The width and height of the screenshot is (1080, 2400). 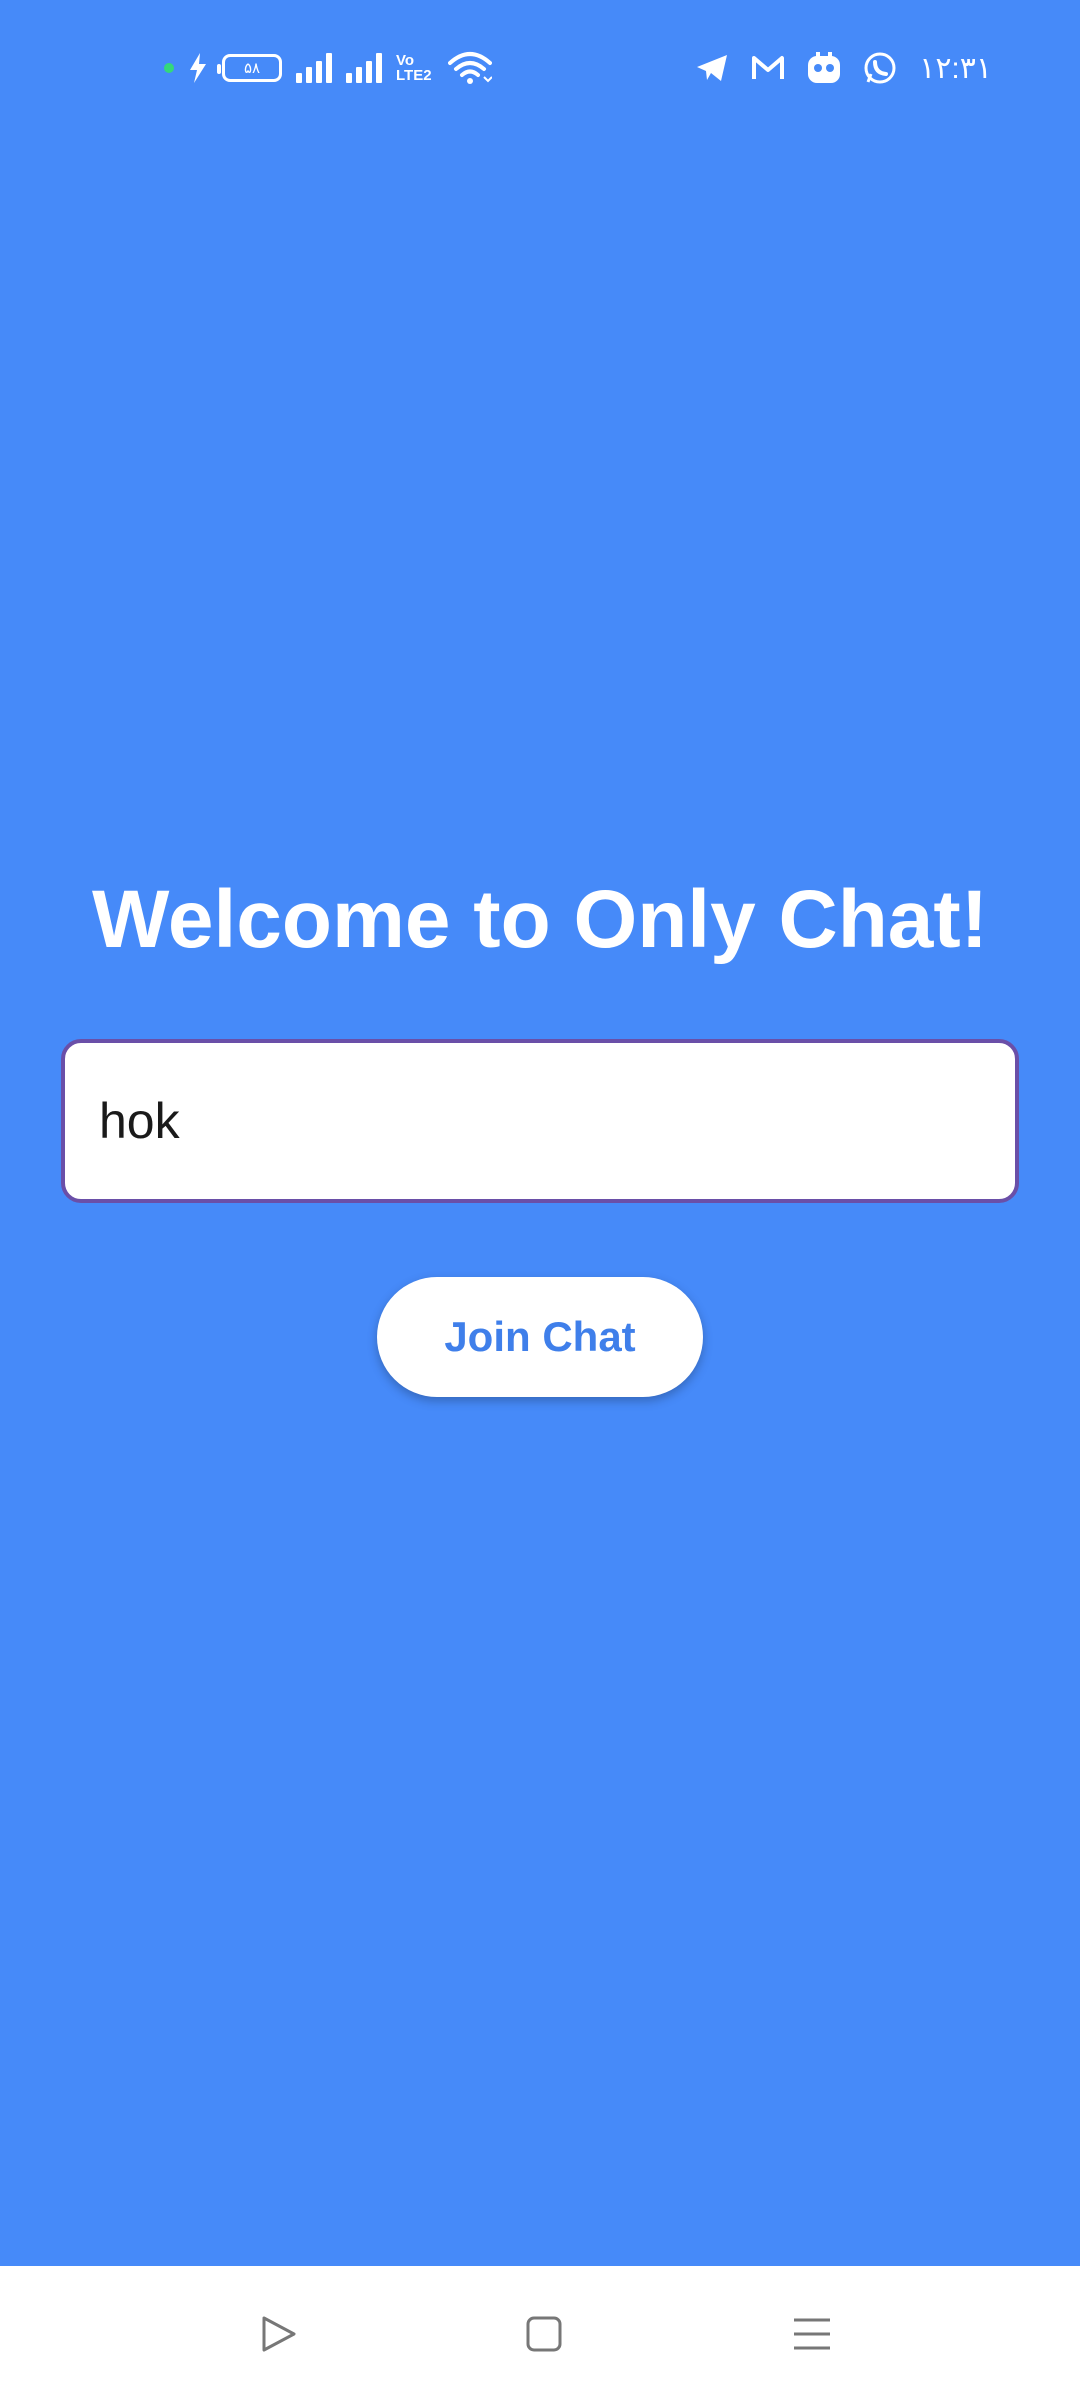 What do you see at coordinates (544, 2334) in the screenshot?
I see `home-square-icon` at bounding box center [544, 2334].